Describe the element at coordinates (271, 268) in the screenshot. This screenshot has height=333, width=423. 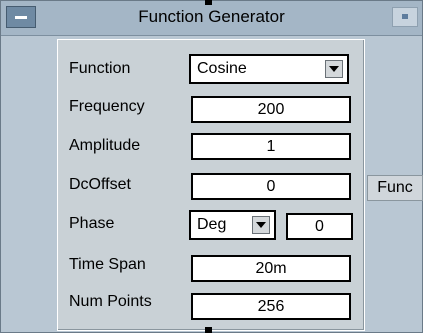
I see `timespan-field: 20m` at that location.